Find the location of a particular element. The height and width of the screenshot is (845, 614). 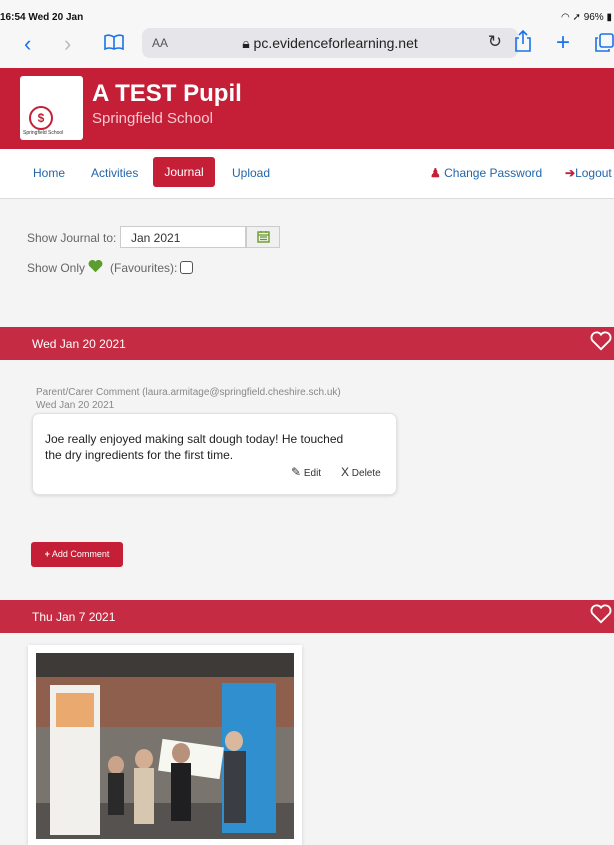

comment-date: Wed Jan 20 2021 is located at coordinates (75, 405).